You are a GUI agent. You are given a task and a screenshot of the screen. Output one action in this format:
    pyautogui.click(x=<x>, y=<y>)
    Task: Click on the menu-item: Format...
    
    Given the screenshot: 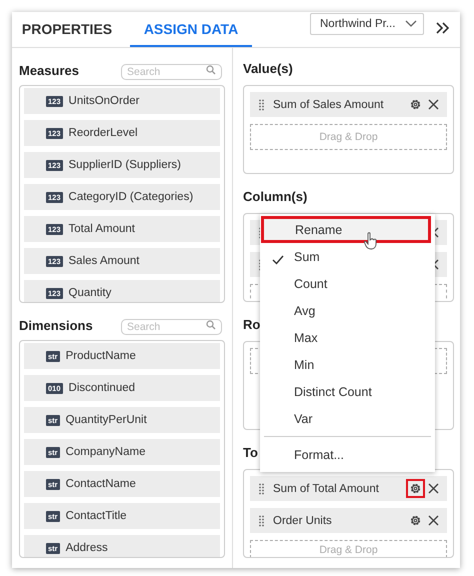 What is the action you would take?
    pyautogui.click(x=345, y=454)
    